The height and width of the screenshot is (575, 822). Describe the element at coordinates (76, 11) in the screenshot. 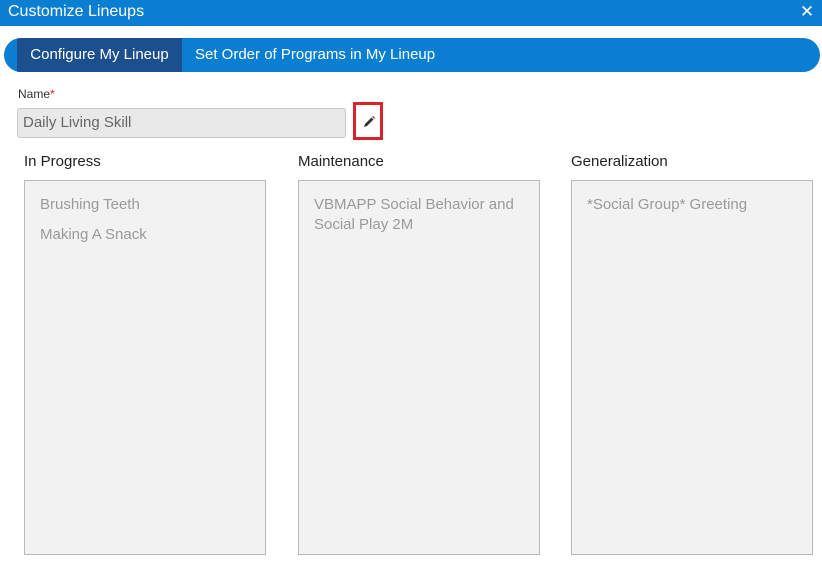

I see `window-title: Customize Lineups` at that location.